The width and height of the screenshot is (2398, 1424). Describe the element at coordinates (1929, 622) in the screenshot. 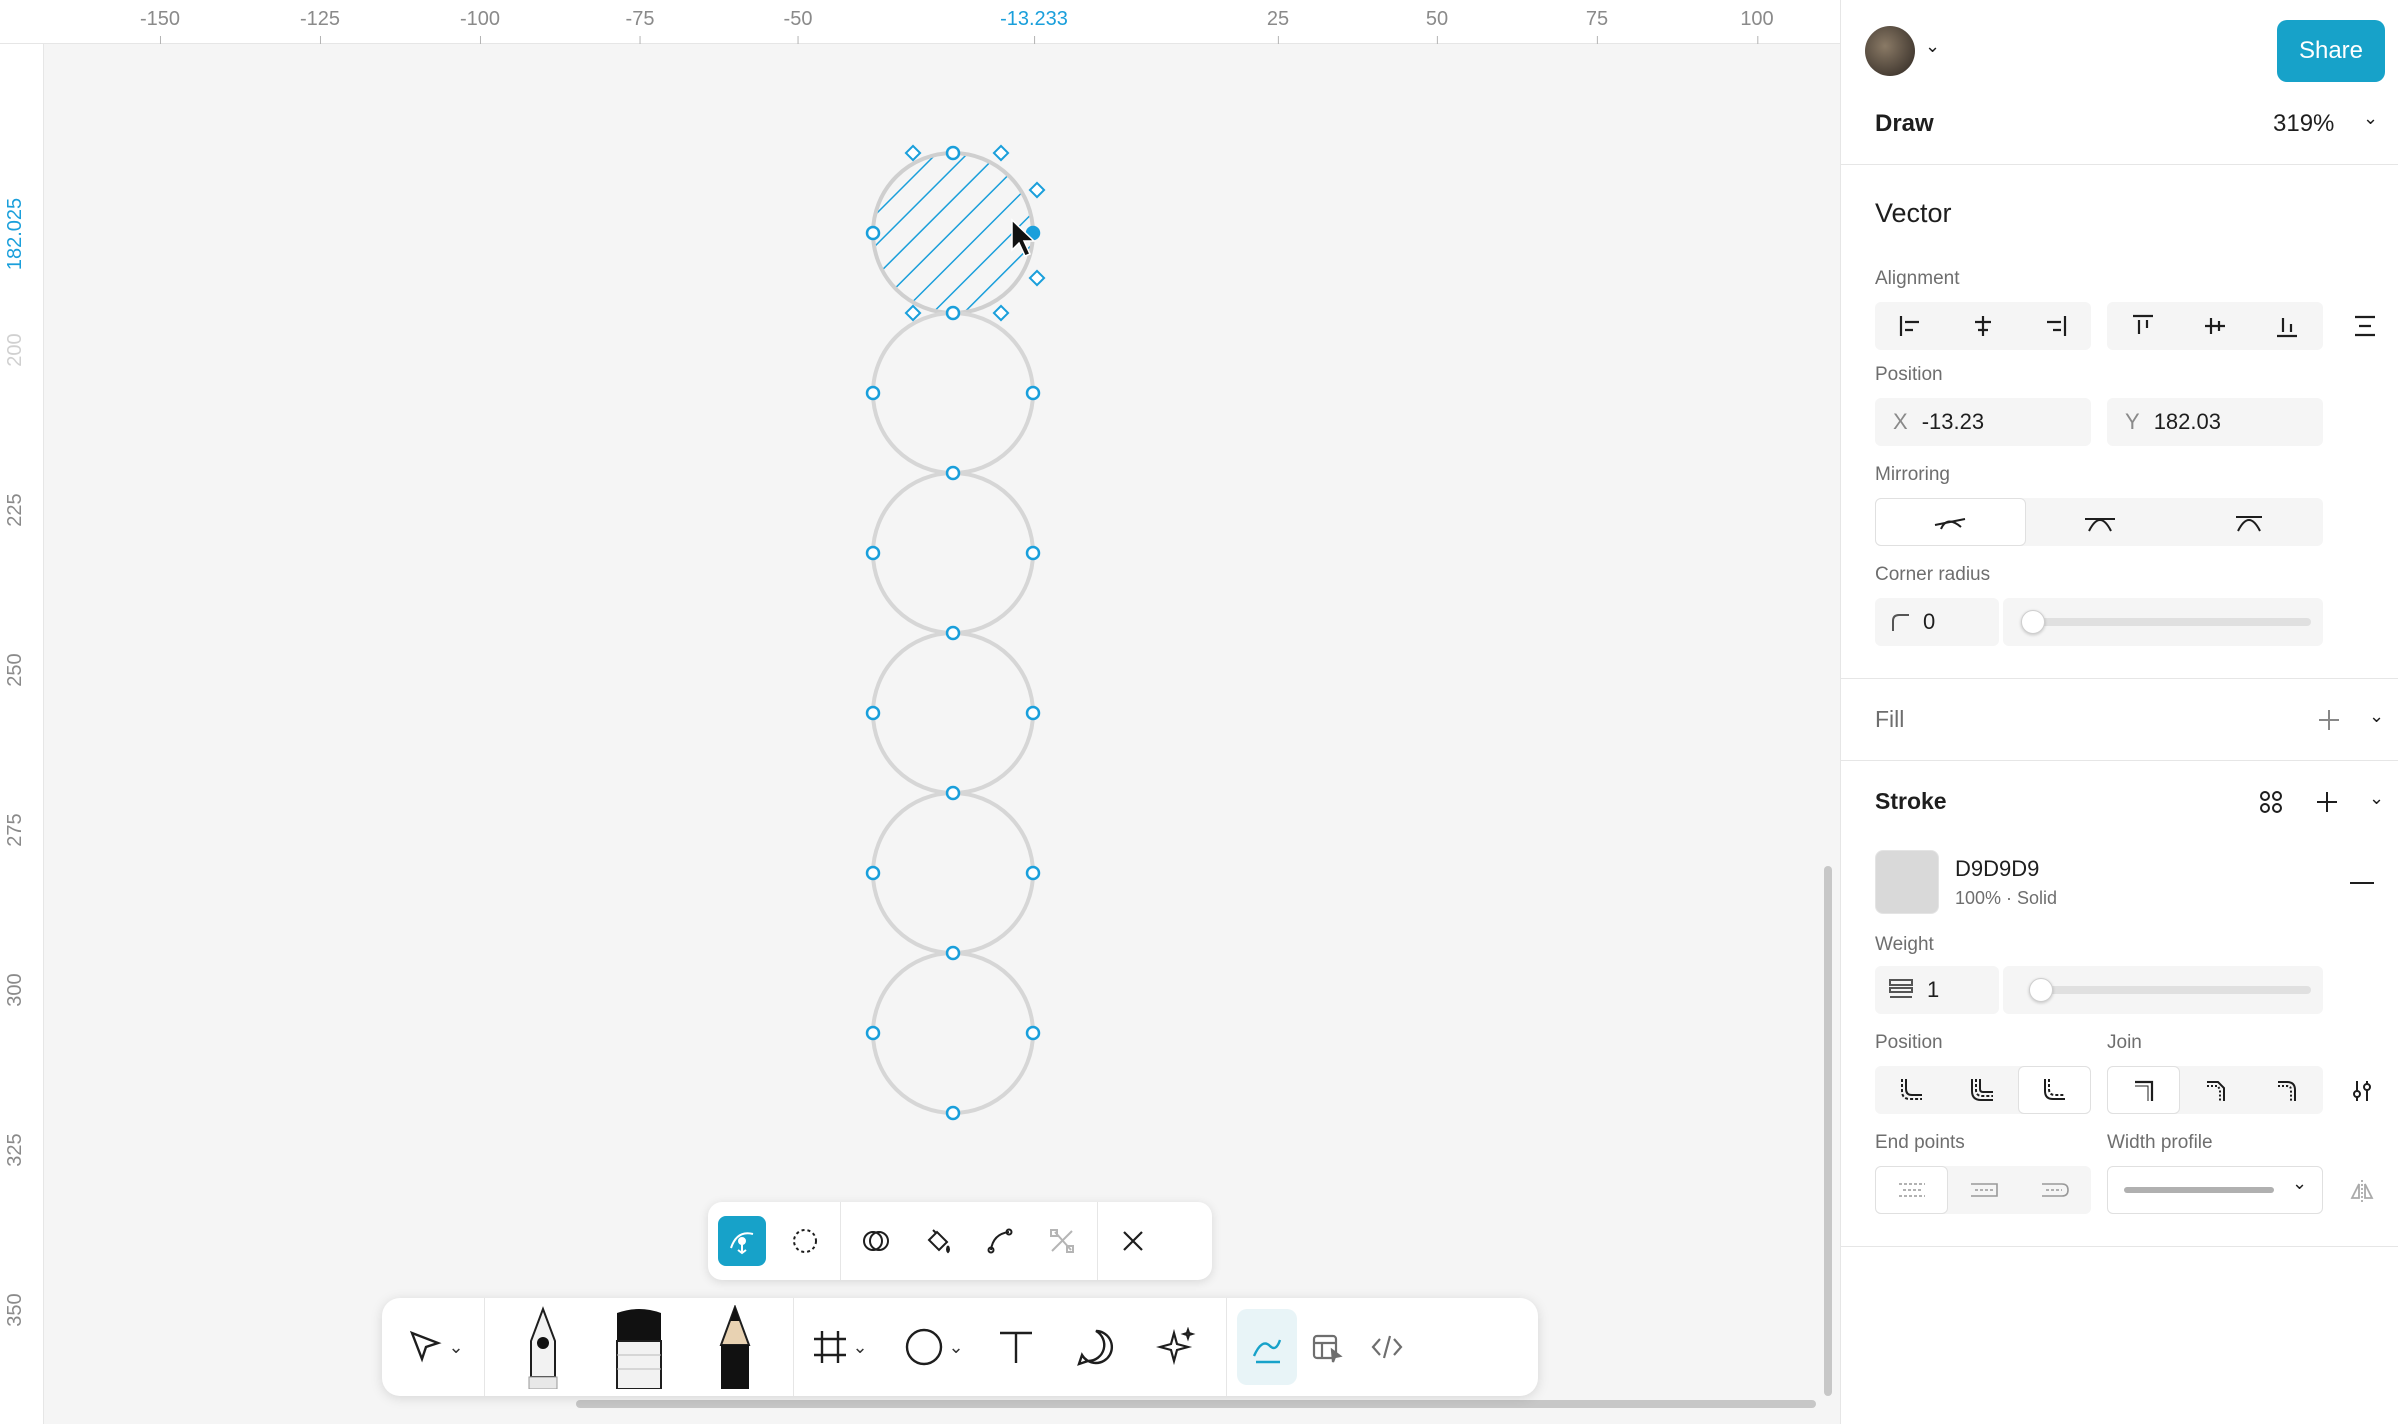

I see `corner-radius-value: 0` at that location.